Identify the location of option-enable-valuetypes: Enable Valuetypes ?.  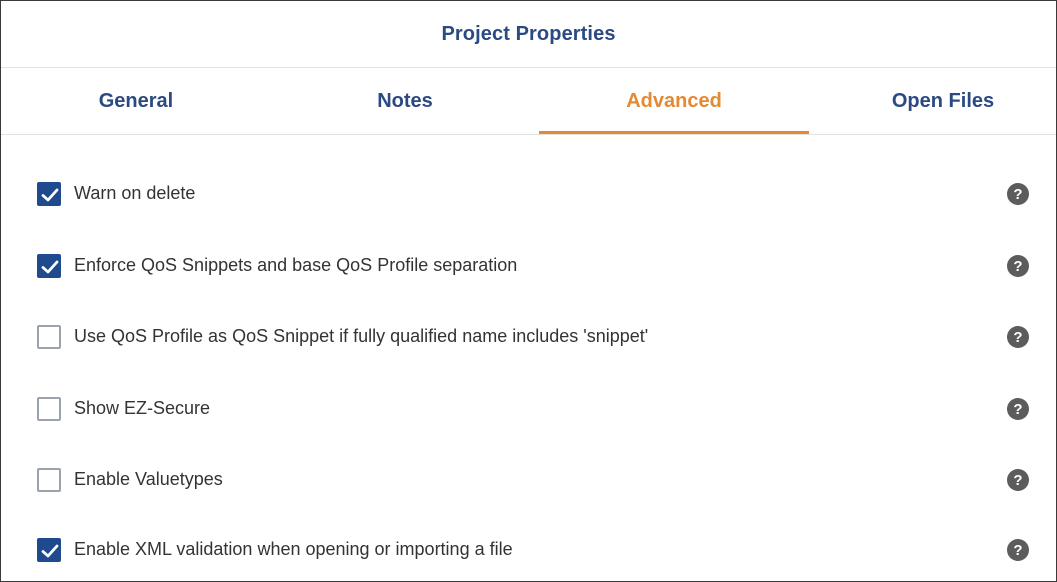
(528, 480).